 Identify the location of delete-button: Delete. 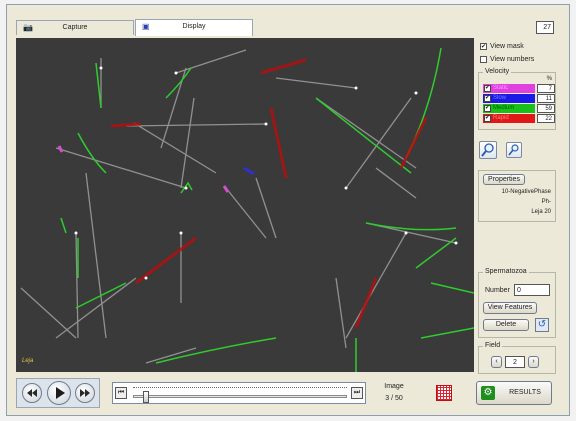
(506, 325).